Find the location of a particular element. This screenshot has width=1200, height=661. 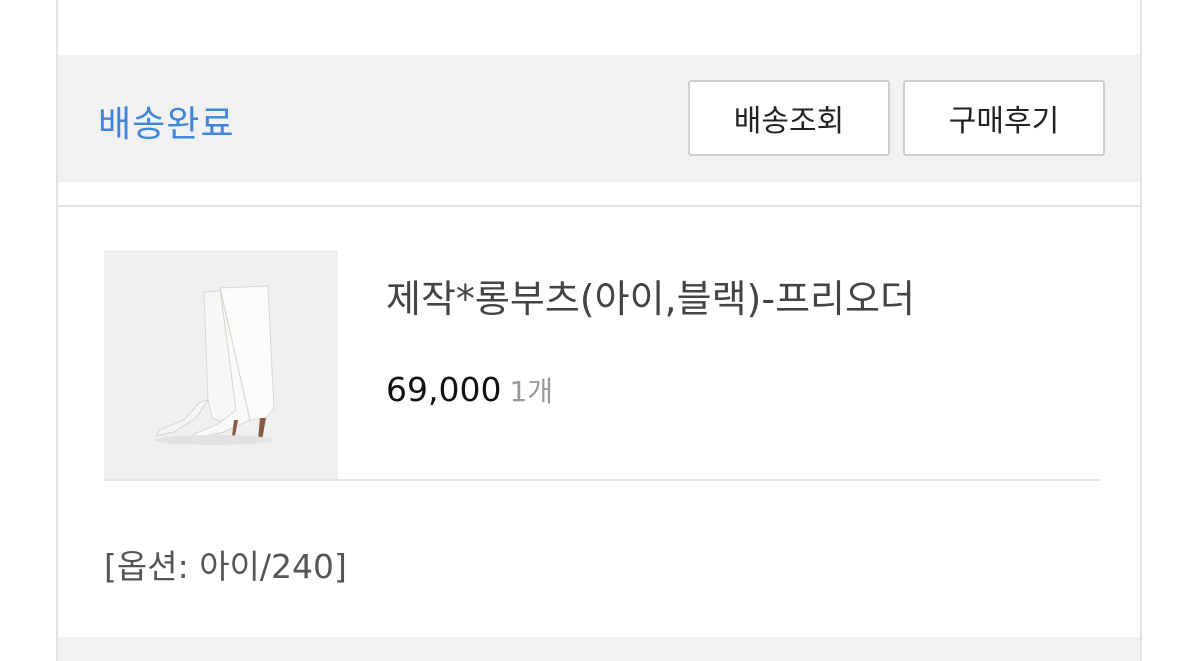

delivery-status: 배송완료 is located at coordinates (166, 124).